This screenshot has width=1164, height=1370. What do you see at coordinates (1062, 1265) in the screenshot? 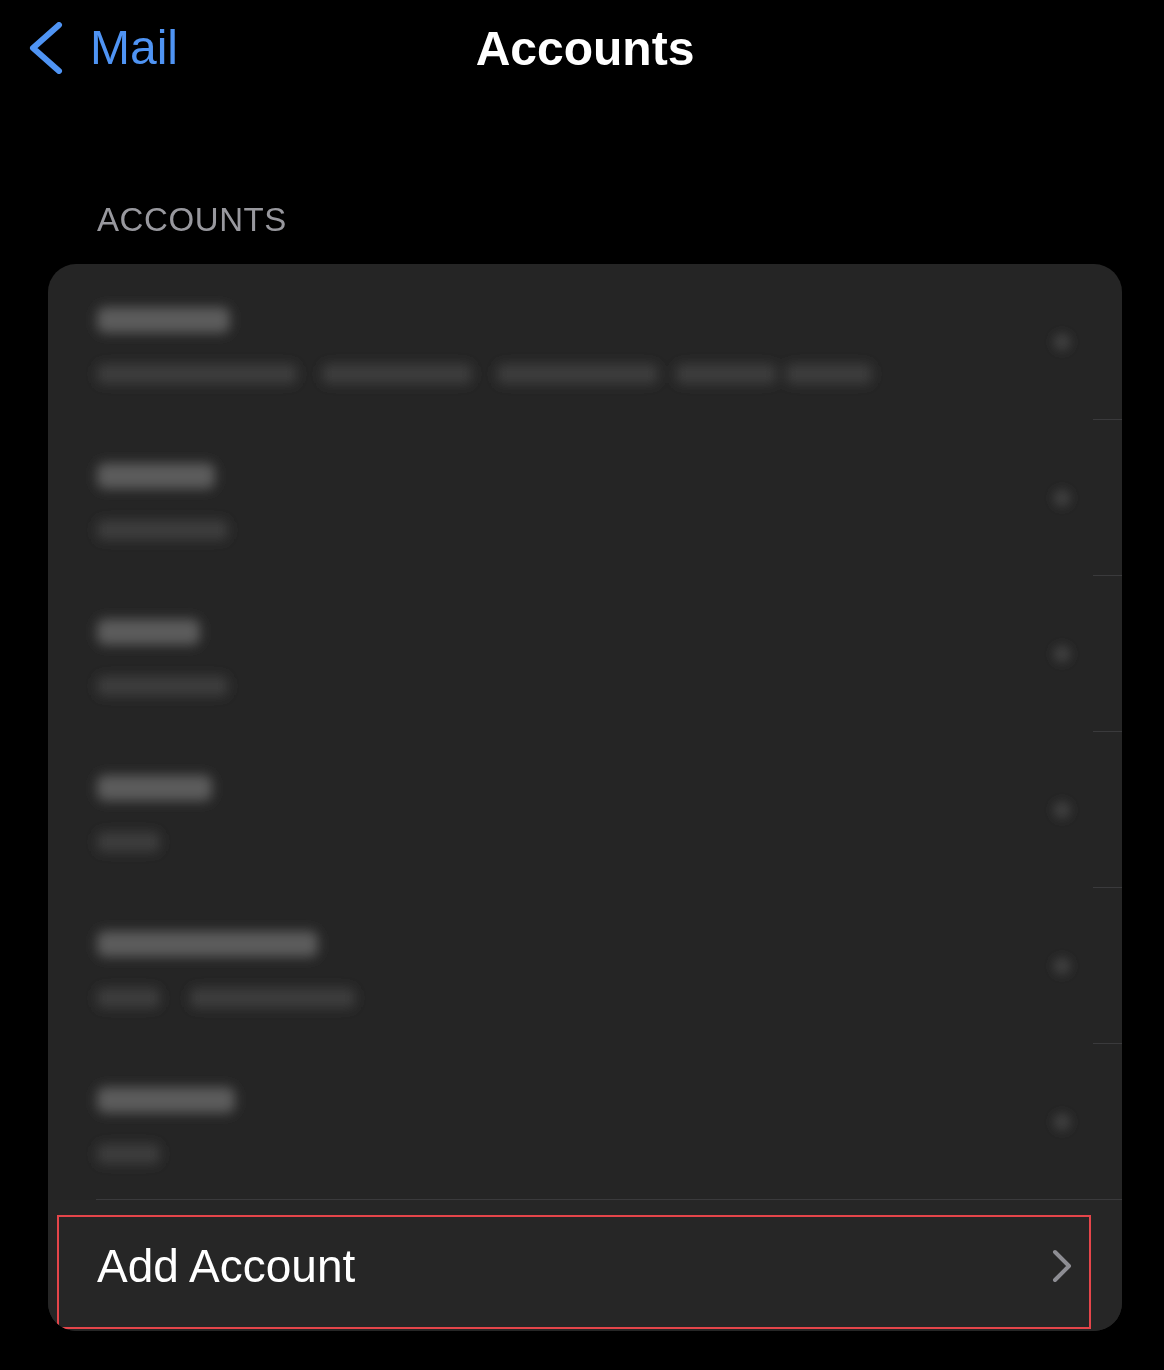
I see `chevron-right-icon` at bounding box center [1062, 1265].